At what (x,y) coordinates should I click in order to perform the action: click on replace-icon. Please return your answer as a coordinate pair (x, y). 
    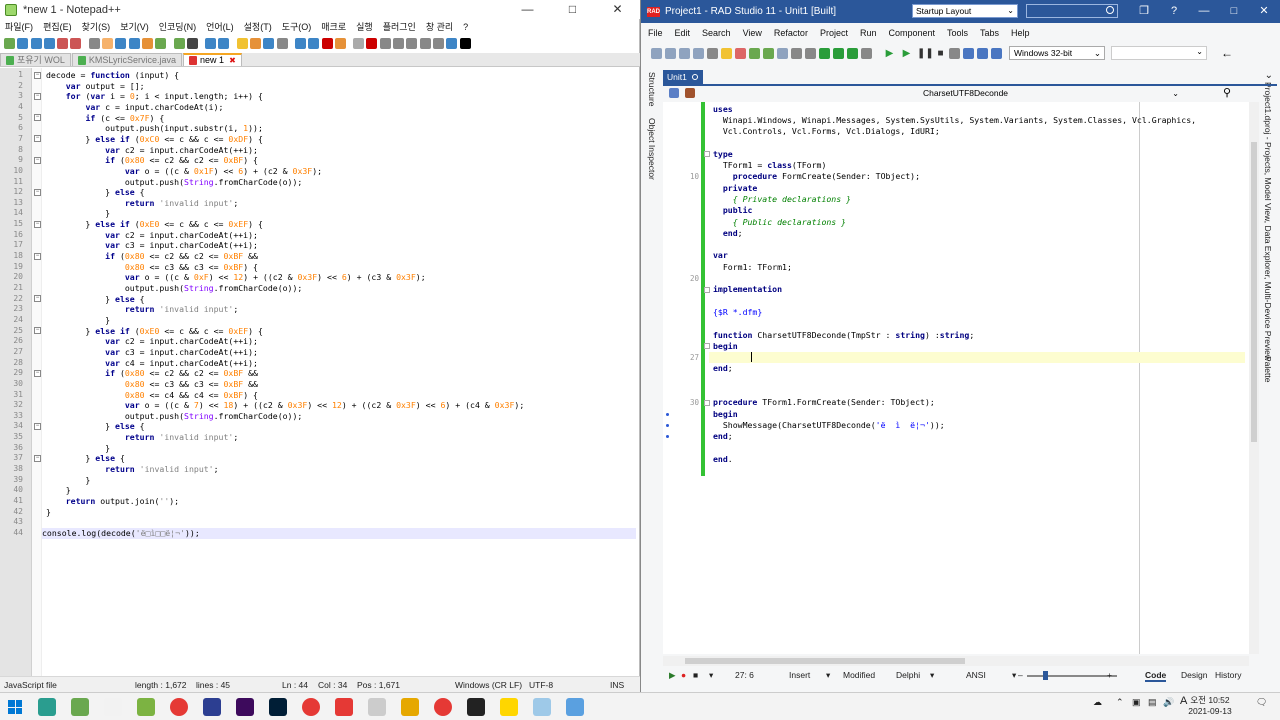
    Looking at the image, I should click on (192, 43).